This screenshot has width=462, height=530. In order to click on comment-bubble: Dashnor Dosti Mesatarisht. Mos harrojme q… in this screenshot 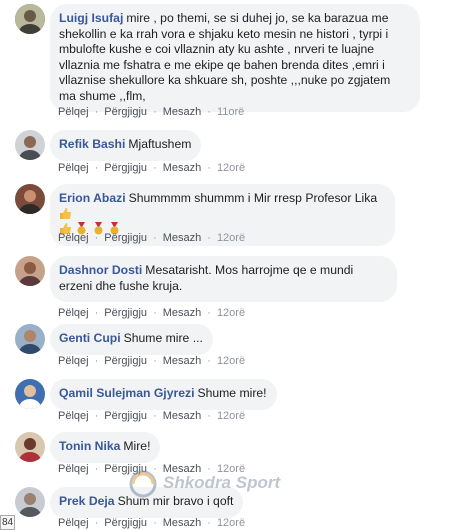, I will do `click(223, 279)`.